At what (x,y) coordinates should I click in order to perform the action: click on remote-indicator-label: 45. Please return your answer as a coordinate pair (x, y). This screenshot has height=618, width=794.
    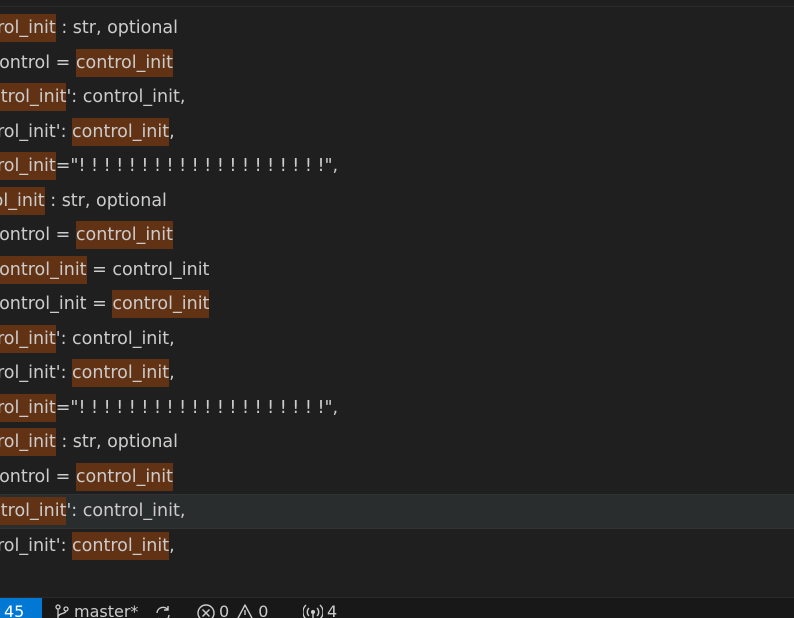
    Looking at the image, I should click on (14, 610).